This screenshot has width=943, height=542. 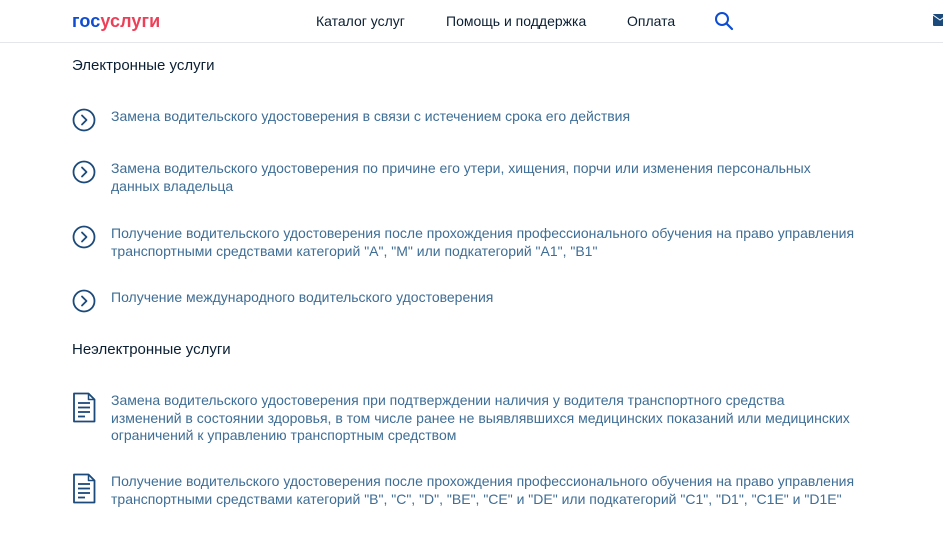 I want to click on section-title-non-electronic: Неэлектронные услуги, so click(x=151, y=349).